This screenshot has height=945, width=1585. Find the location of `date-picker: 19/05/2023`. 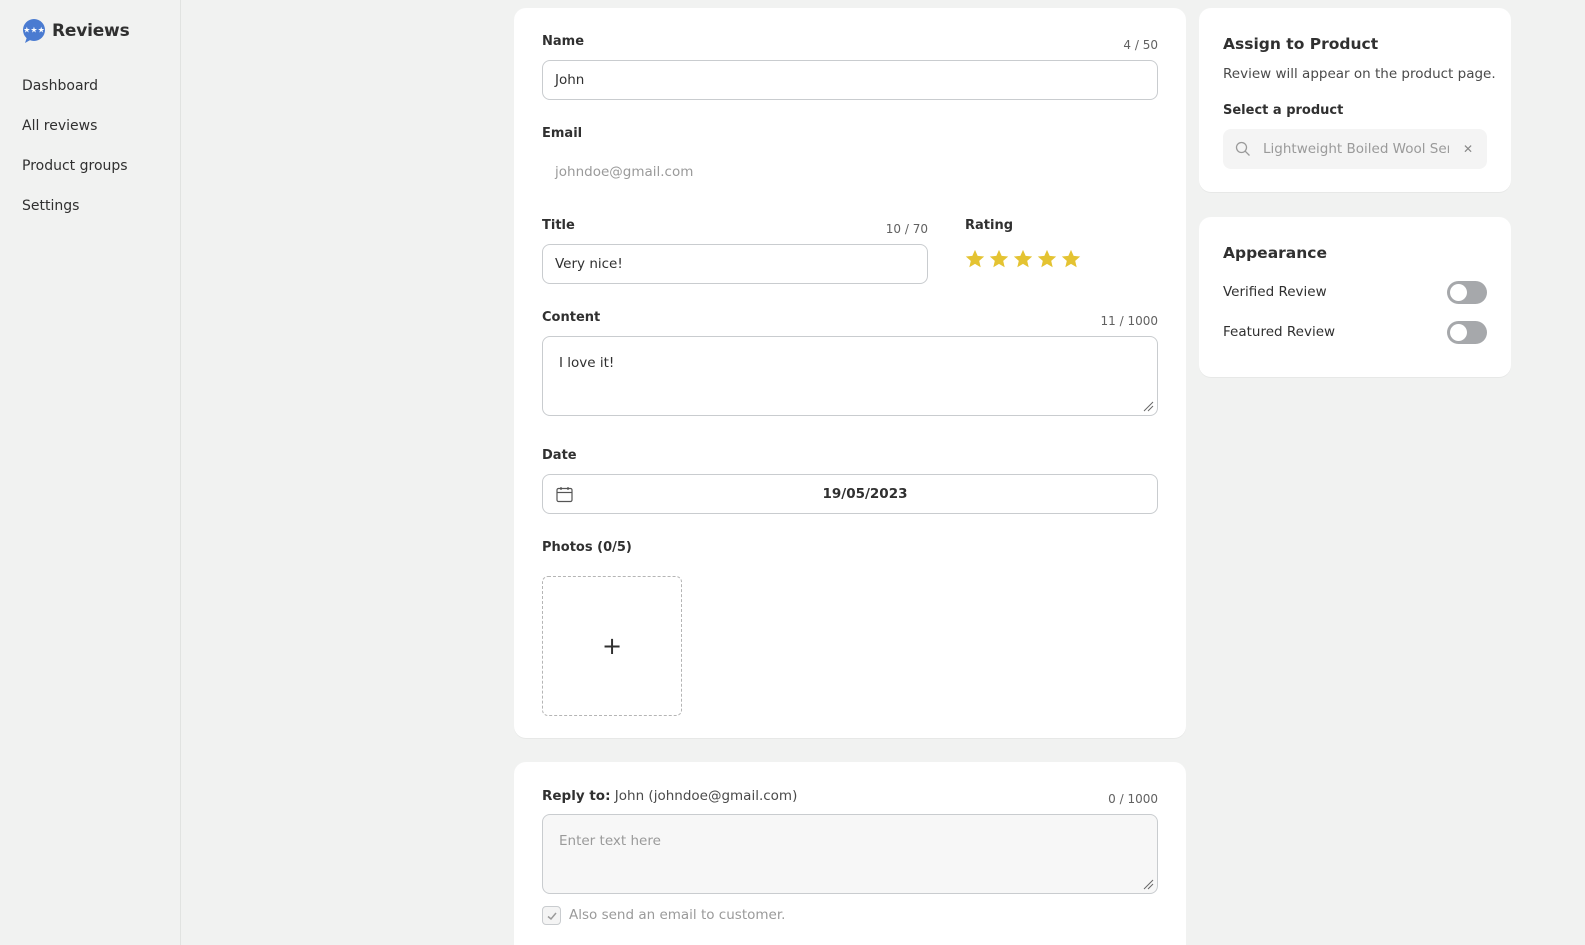

date-picker: 19/05/2023 is located at coordinates (850, 494).